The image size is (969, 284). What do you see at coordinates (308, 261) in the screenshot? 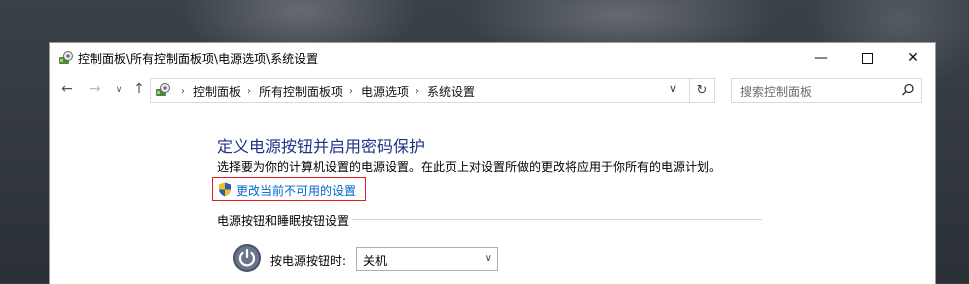
I see `power-button-label: 按电源按钮时:` at bounding box center [308, 261].